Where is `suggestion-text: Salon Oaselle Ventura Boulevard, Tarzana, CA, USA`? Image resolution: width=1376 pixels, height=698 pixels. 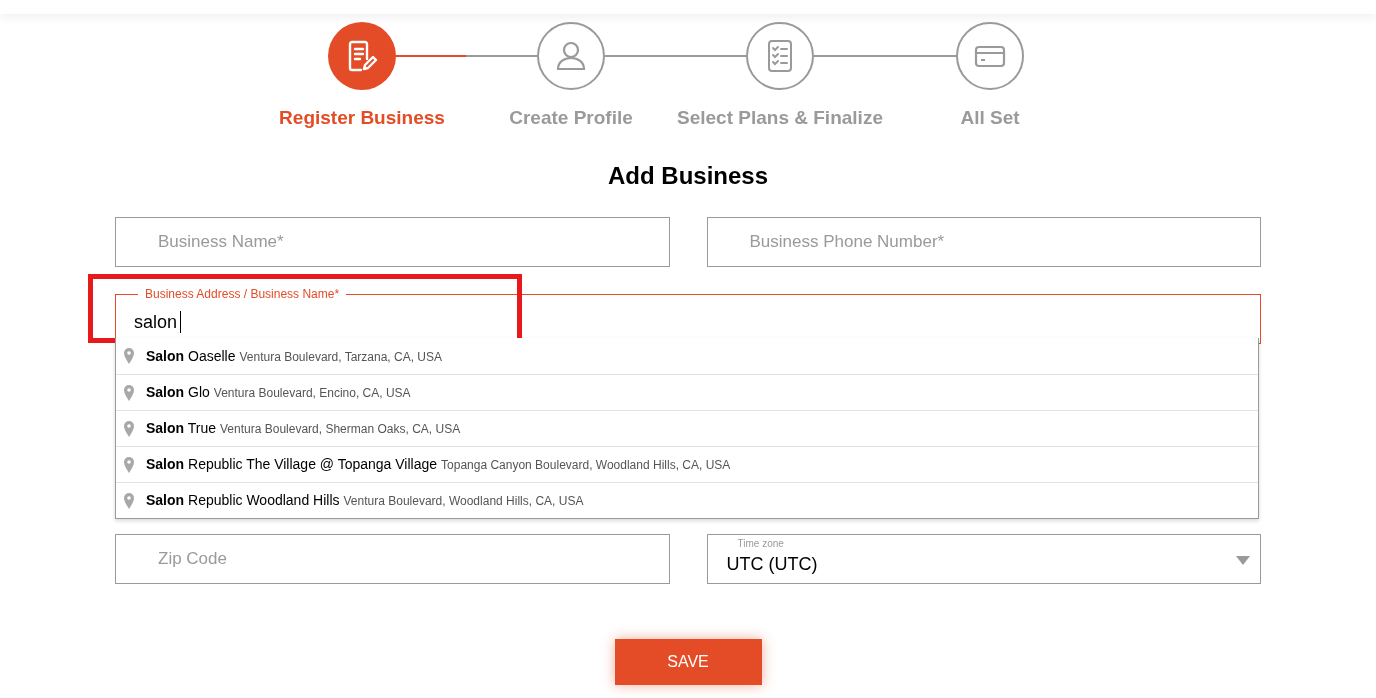 suggestion-text: Salon Oaselle Ventura Boulevard, Tarzana, CA, USA is located at coordinates (294, 356).